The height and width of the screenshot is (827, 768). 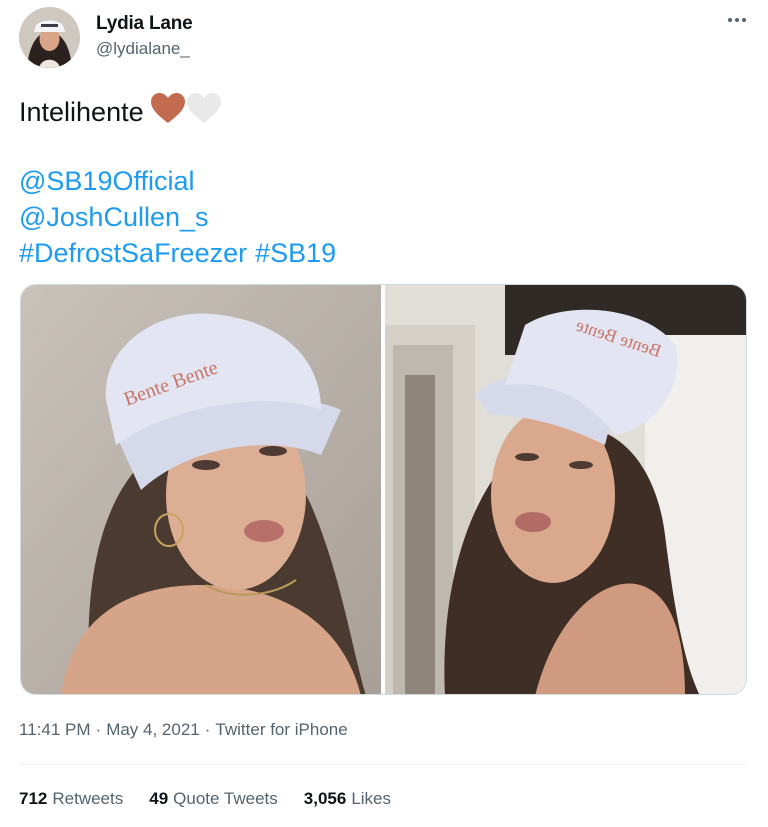 What do you see at coordinates (114, 217) in the screenshot?
I see `mention-joshcullen: @JoshCullen_s` at bounding box center [114, 217].